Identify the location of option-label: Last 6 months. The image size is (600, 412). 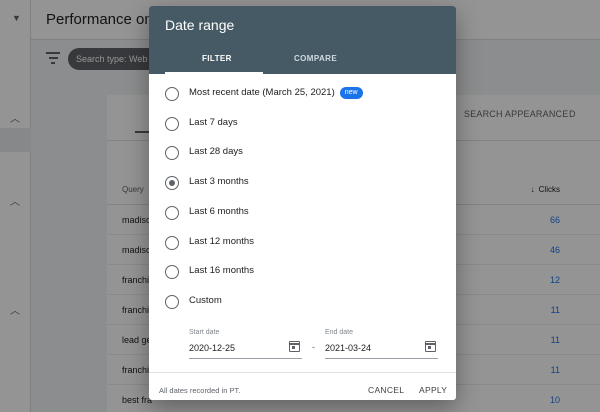
(219, 211).